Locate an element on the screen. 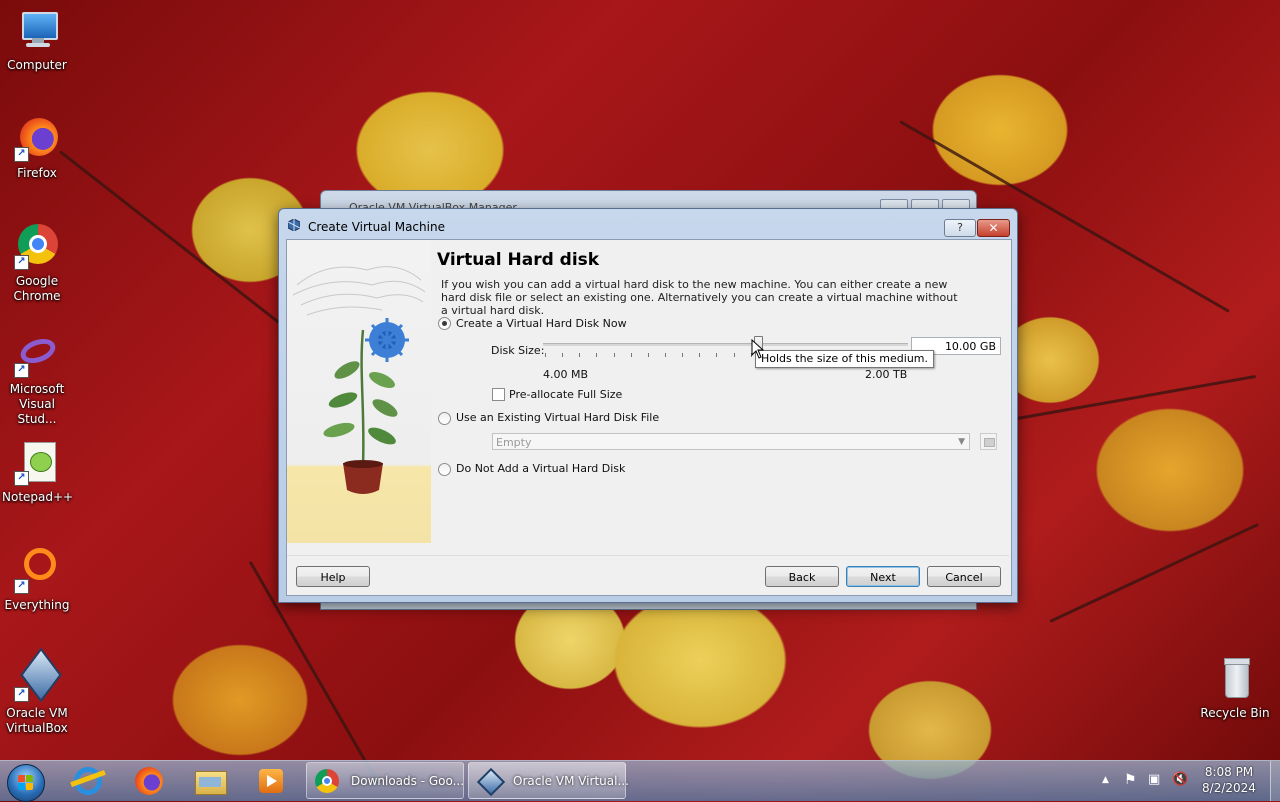 The height and width of the screenshot is (802, 1280). do-not-add-disk-radio is located at coordinates (444, 469).